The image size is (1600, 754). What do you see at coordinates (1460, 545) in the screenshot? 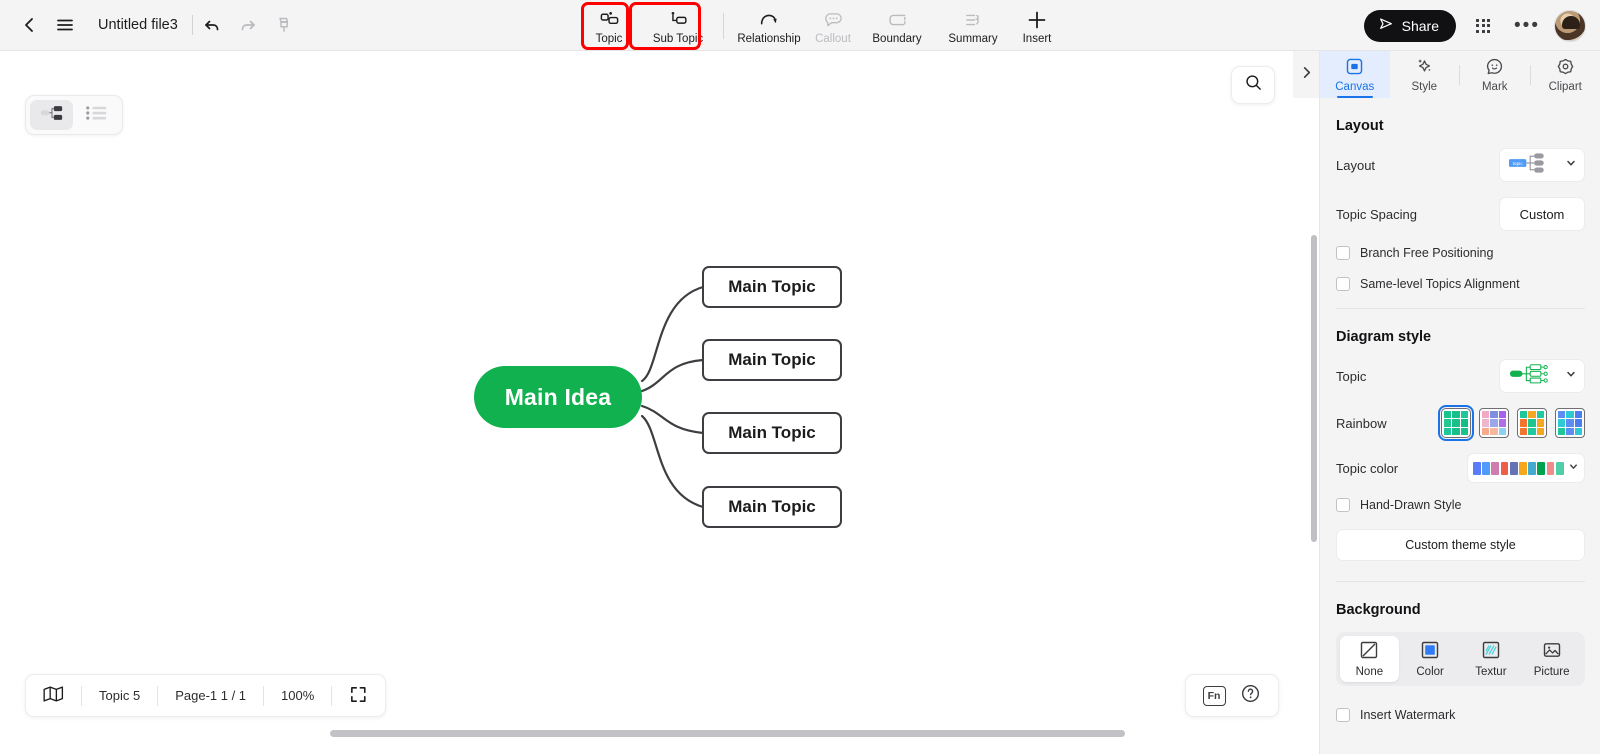
I see `custom-theme-style-button: Custom theme style` at bounding box center [1460, 545].